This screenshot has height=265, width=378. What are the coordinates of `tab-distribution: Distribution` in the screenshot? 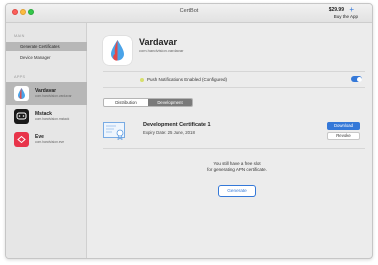 It's located at (126, 102).